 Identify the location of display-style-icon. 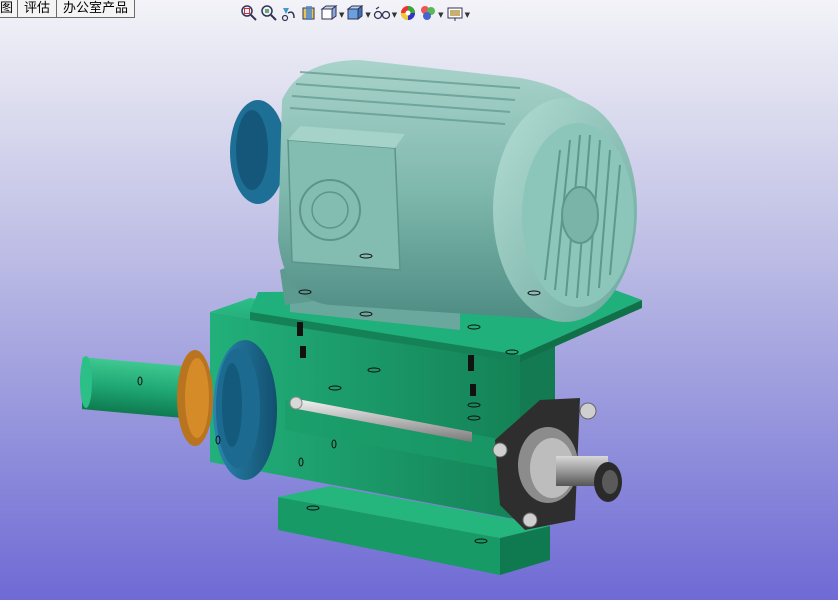
(355, 12).